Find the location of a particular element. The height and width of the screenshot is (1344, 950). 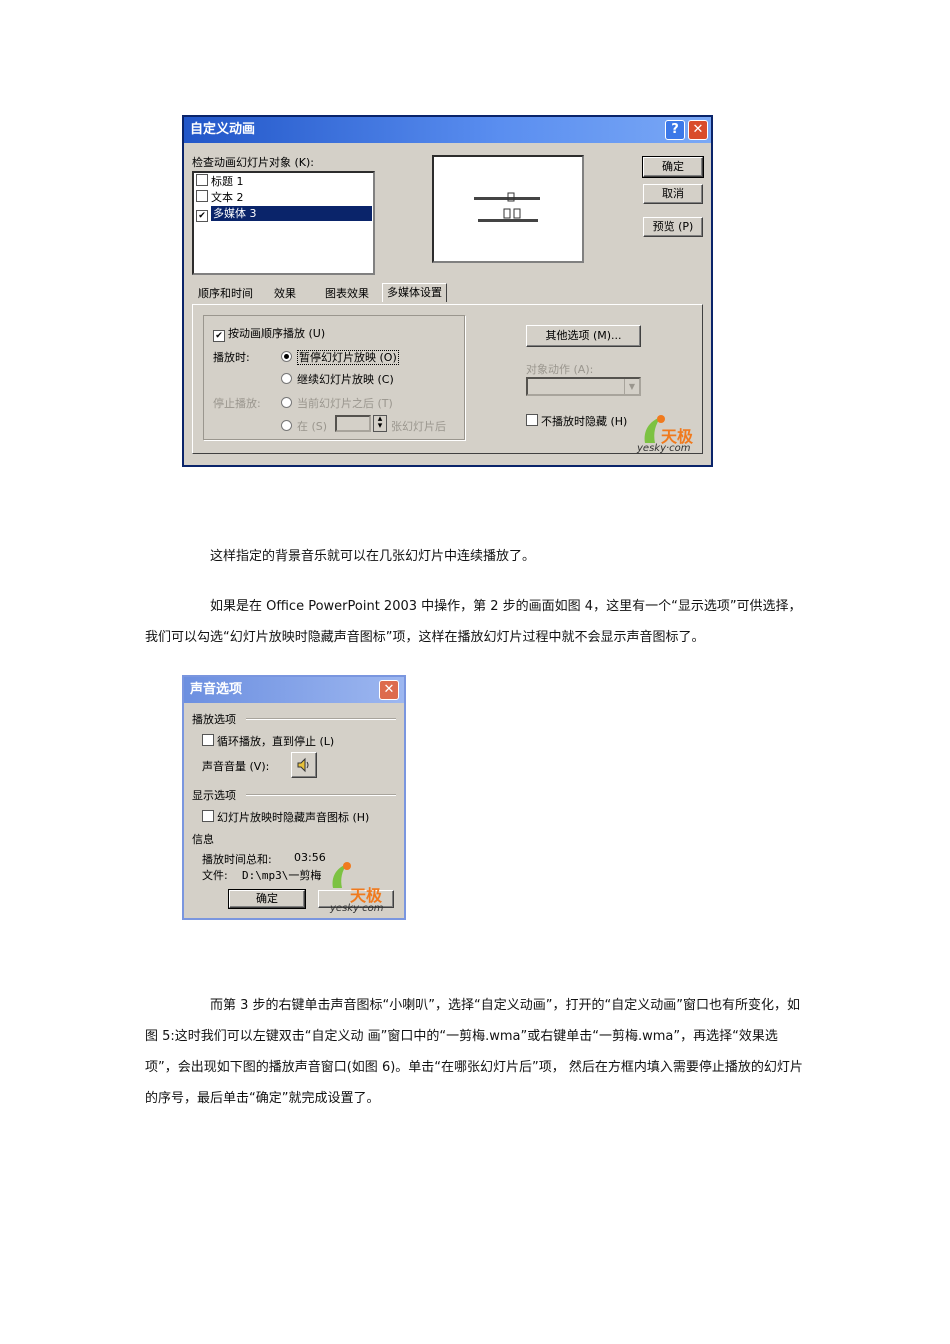

tab-effects: 效果 is located at coordinates (285, 294).